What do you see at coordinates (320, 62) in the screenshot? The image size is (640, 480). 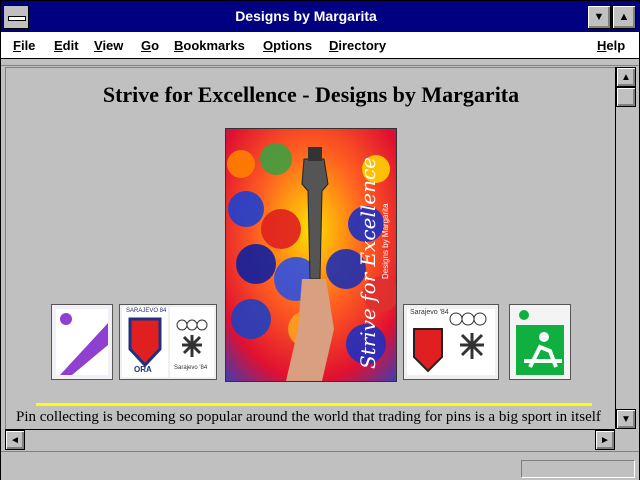 I see `toolbar-spacer` at bounding box center [320, 62].